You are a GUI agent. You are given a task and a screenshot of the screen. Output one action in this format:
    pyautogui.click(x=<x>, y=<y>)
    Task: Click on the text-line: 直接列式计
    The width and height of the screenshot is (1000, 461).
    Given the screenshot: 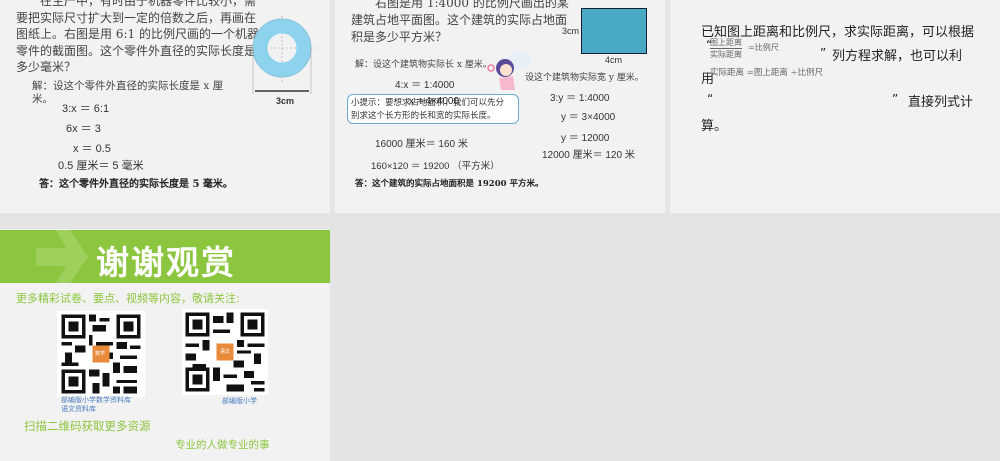 What is the action you would take?
    pyautogui.click(x=941, y=102)
    